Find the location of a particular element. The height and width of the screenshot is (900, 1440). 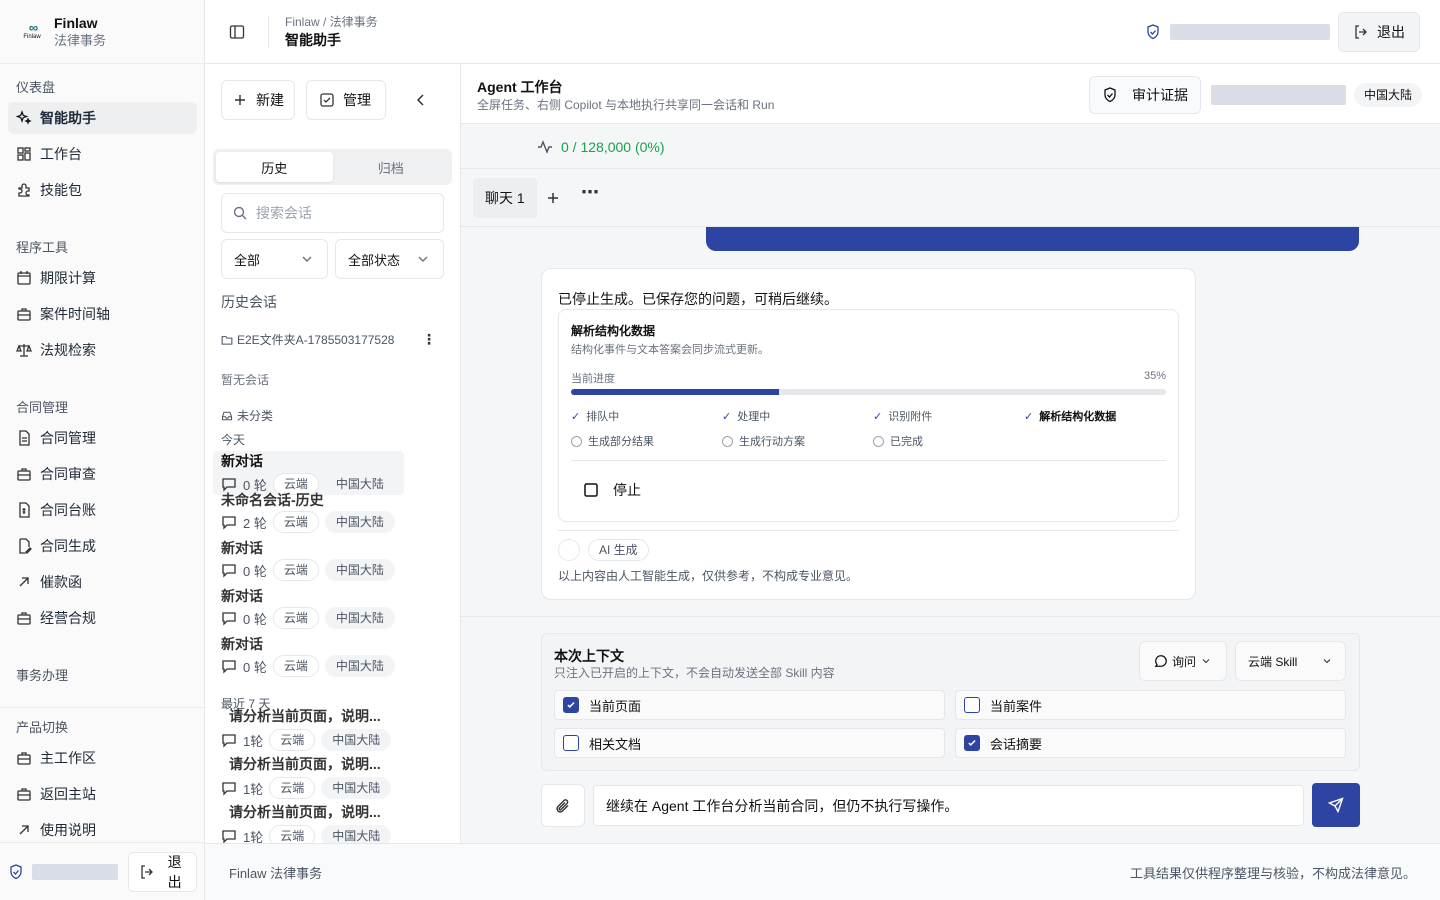

step-pending: 已完成 is located at coordinates (898, 441).